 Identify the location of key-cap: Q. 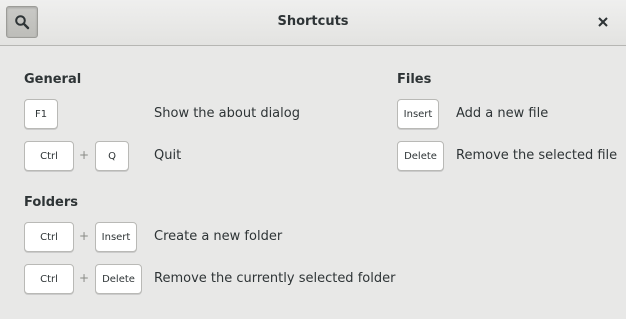
(112, 156).